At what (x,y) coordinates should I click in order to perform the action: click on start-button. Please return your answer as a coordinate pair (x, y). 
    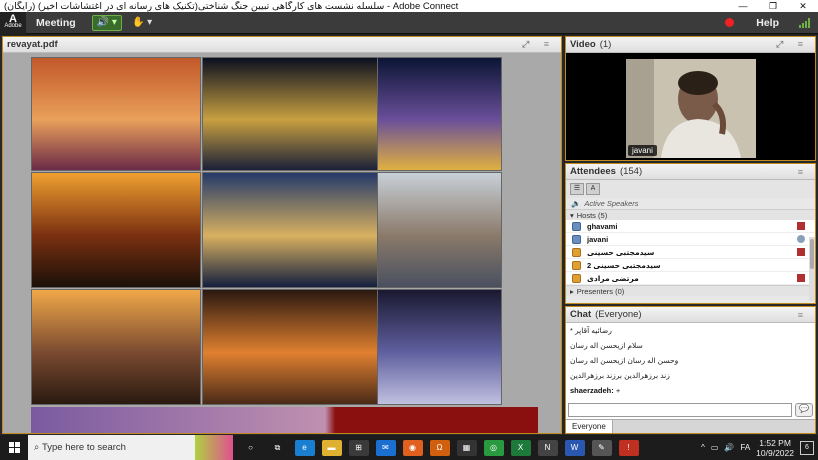
    Looking at the image, I should click on (14, 447).